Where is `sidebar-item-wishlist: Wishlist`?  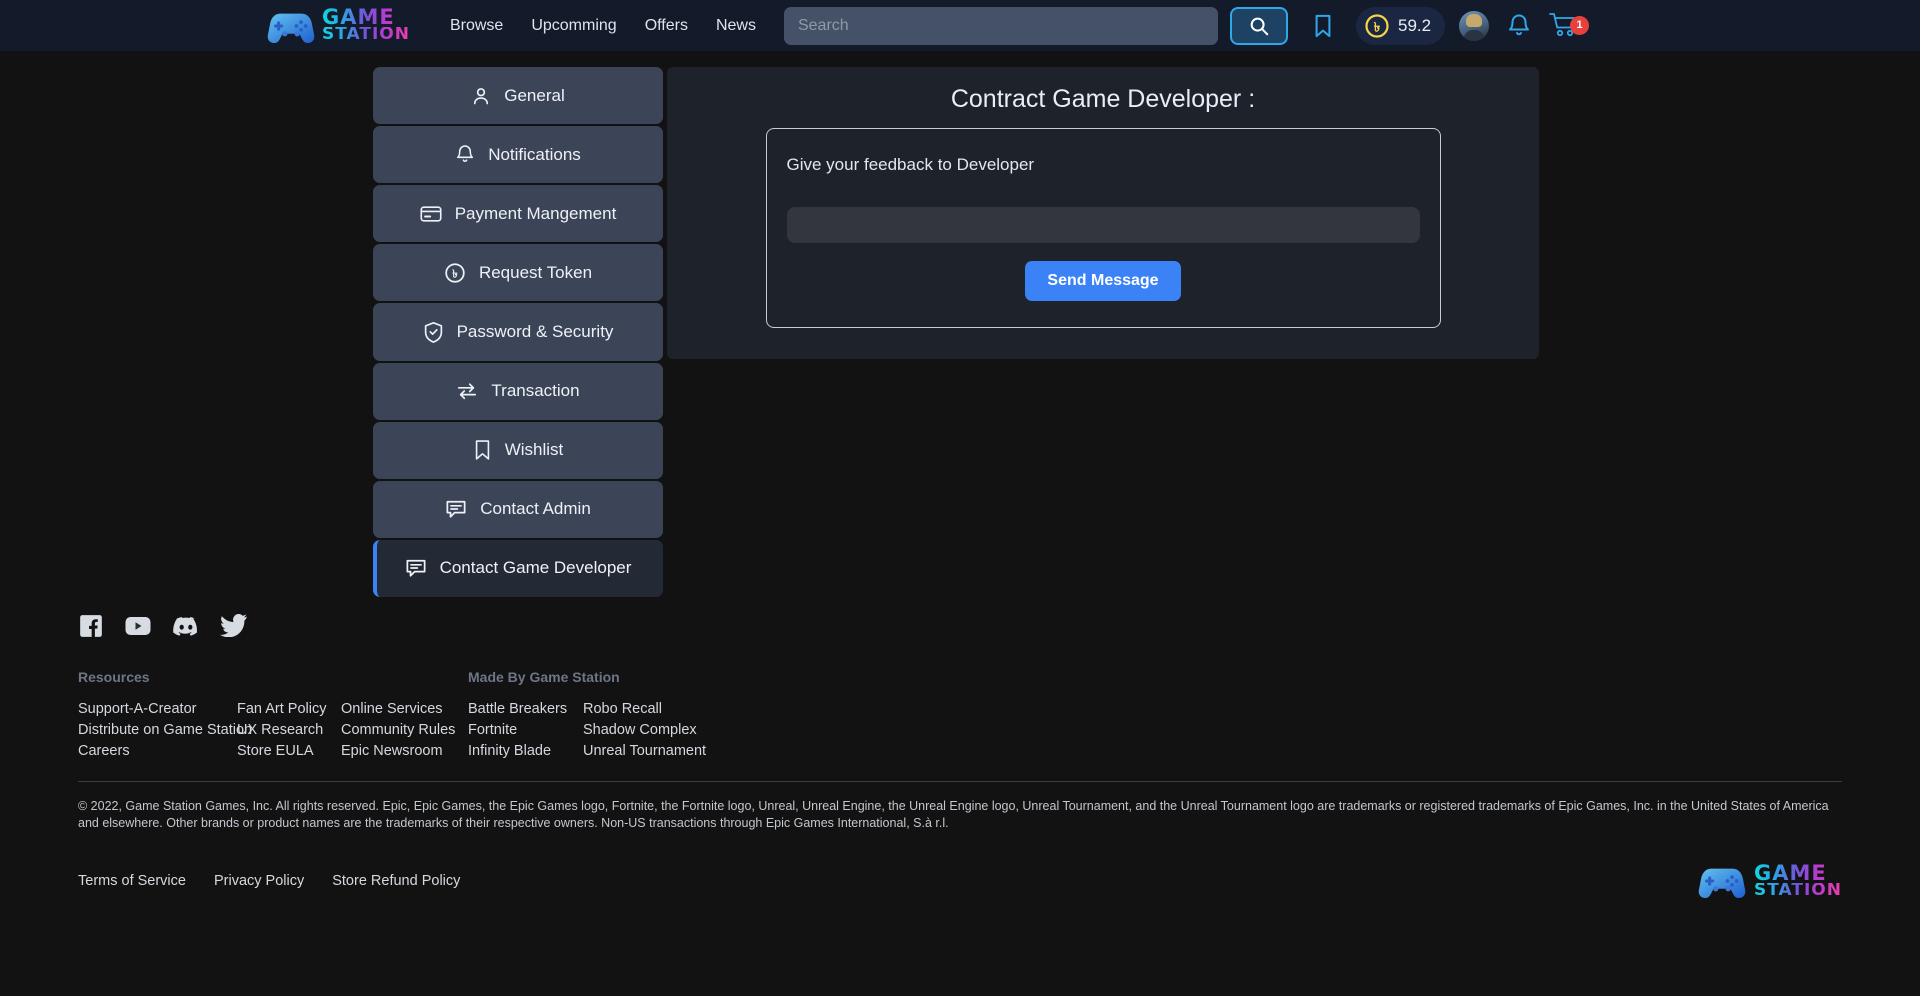 sidebar-item-wishlist: Wishlist is located at coordinates (518, 450).